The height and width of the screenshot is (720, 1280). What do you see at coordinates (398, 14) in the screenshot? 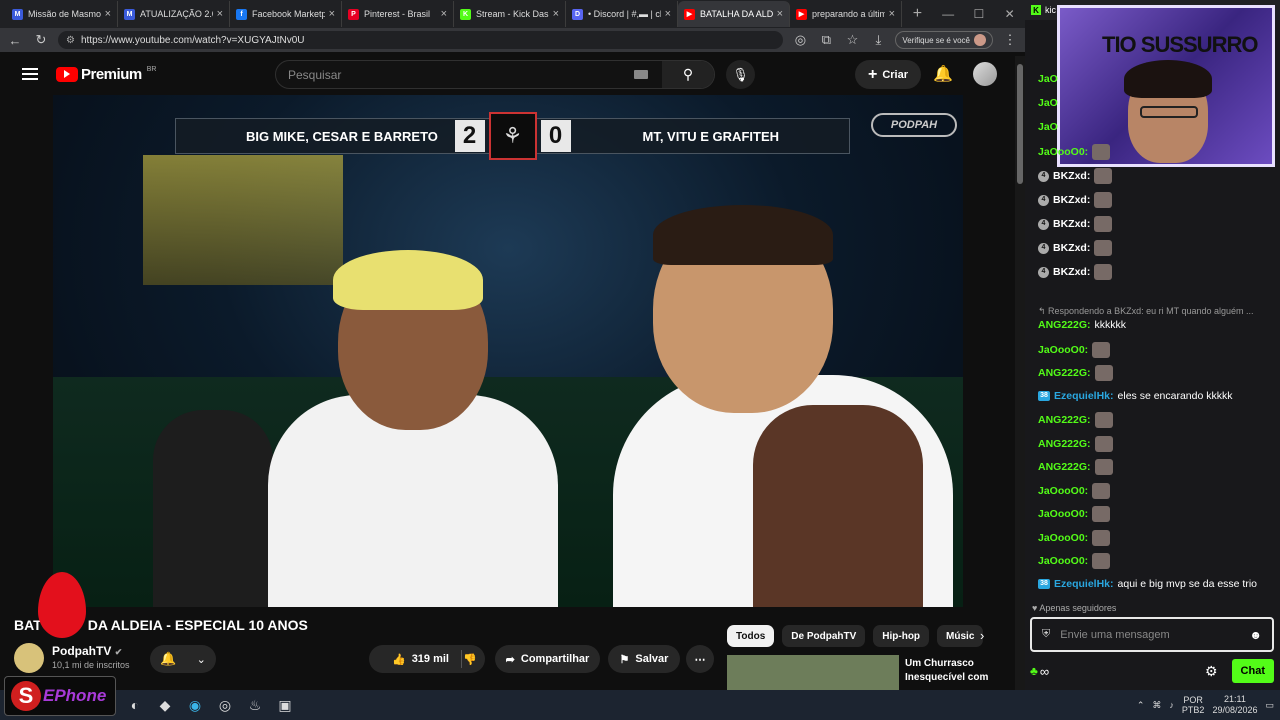
I see `browser-tab: P Pinterest - Brasil ×` at bounding box center [398, 14].